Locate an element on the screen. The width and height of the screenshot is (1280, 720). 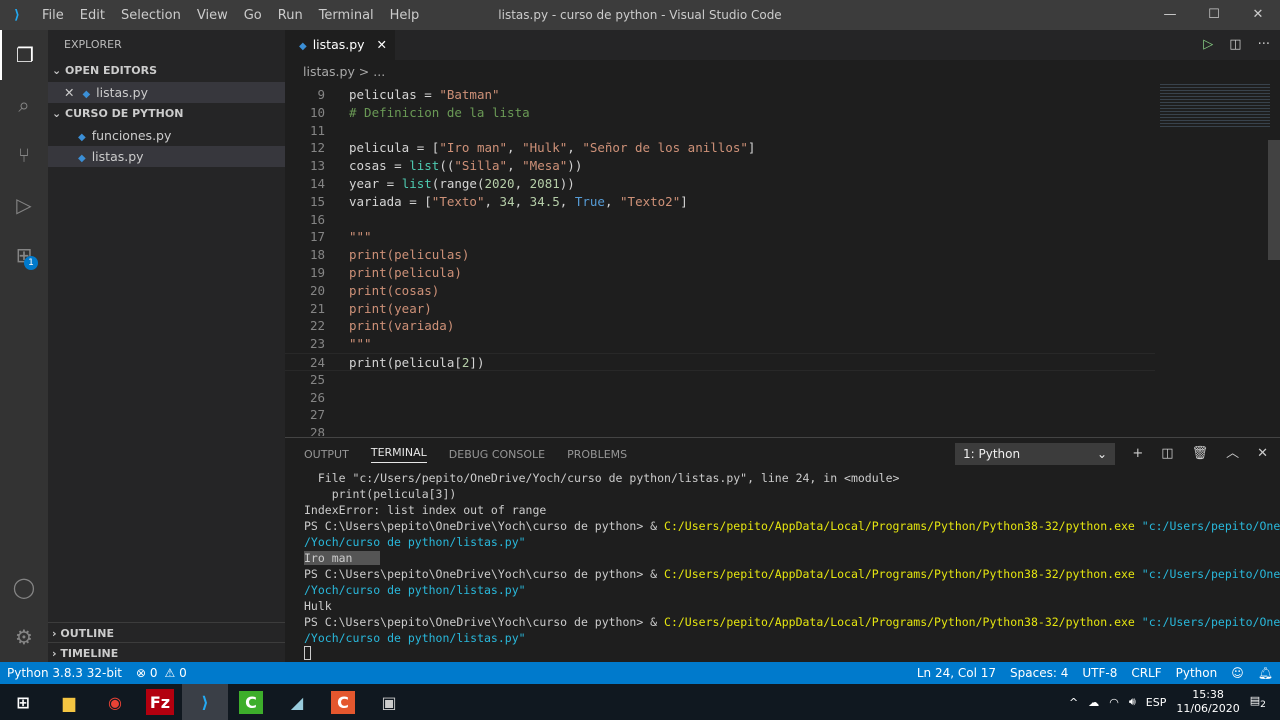
folder-section: ⌄ CURSO DE PYTHON is located at coordinates (166, 114).